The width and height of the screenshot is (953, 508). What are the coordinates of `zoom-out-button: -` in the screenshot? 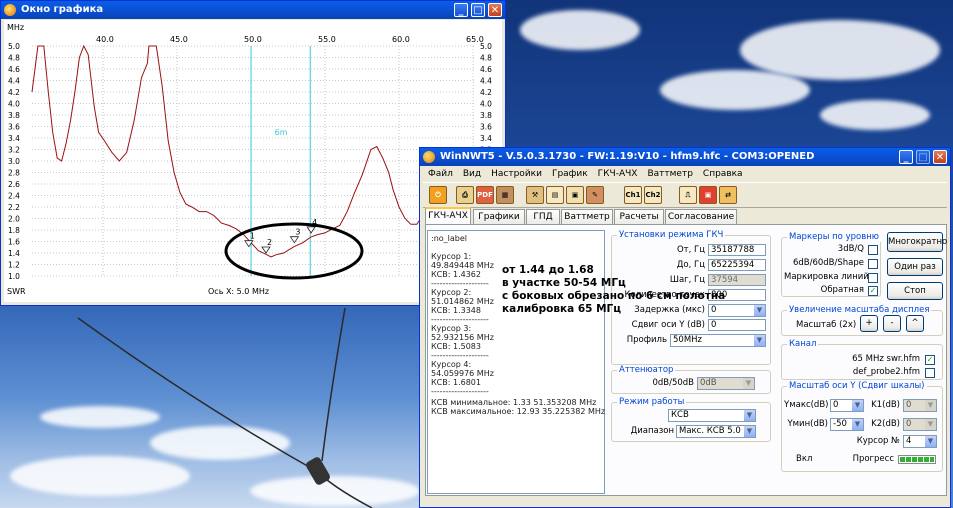 It's located at (892, 323).